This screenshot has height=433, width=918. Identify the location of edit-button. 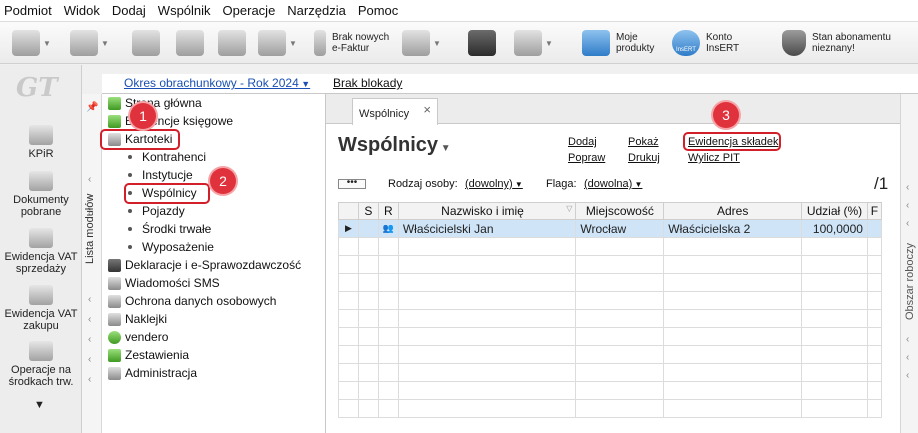
(232, 43).